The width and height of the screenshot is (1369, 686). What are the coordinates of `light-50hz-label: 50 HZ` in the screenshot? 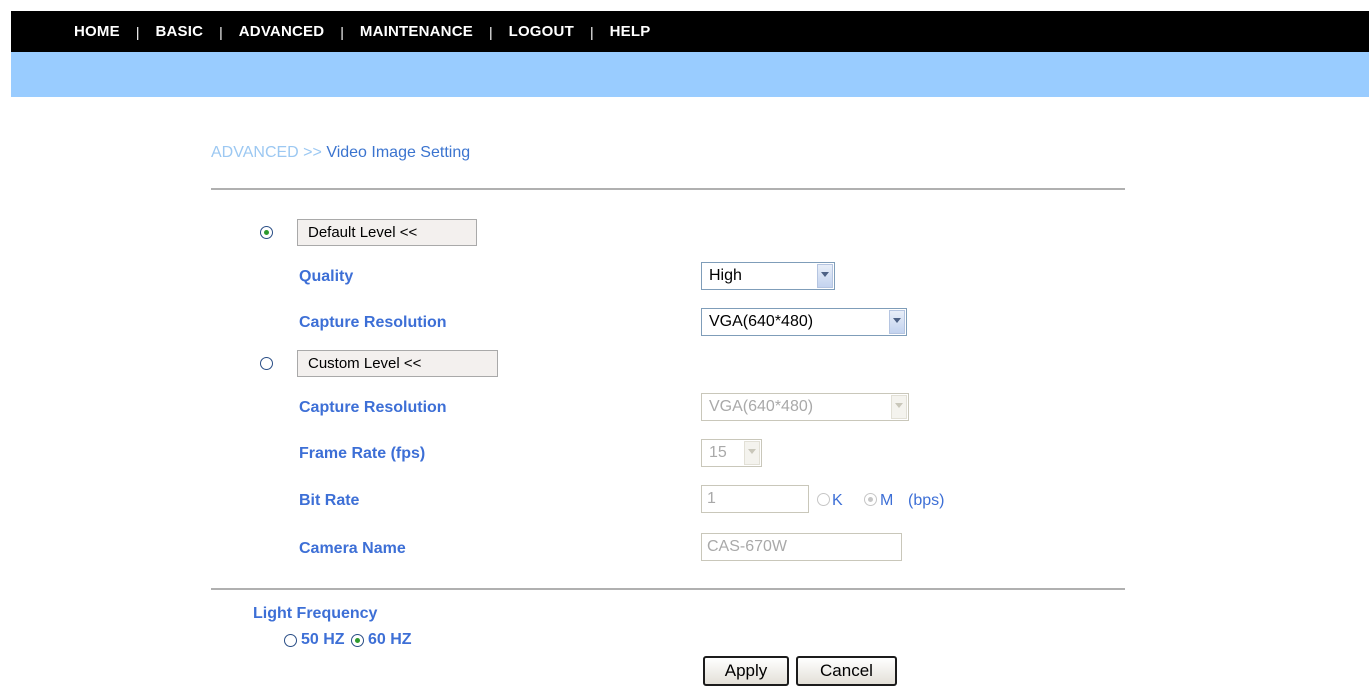 It's located at (323, 639).